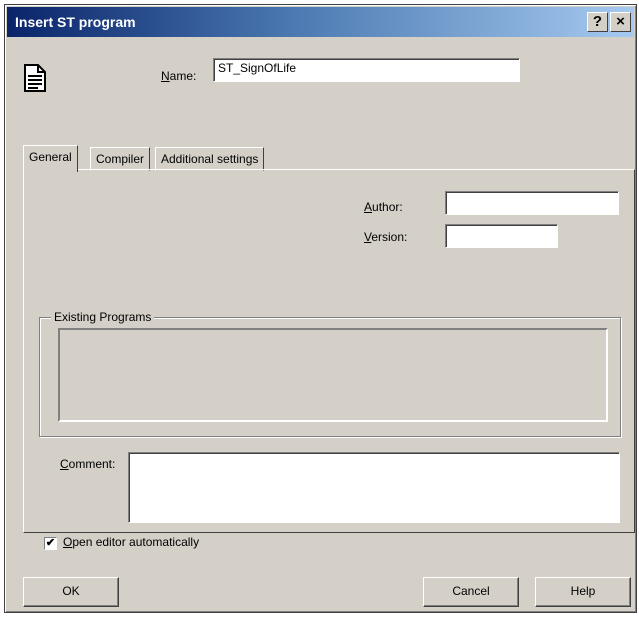 The height and width of the screenshot is (617, 639). I want to click on comment-label: Comment:, so click(88, 464).